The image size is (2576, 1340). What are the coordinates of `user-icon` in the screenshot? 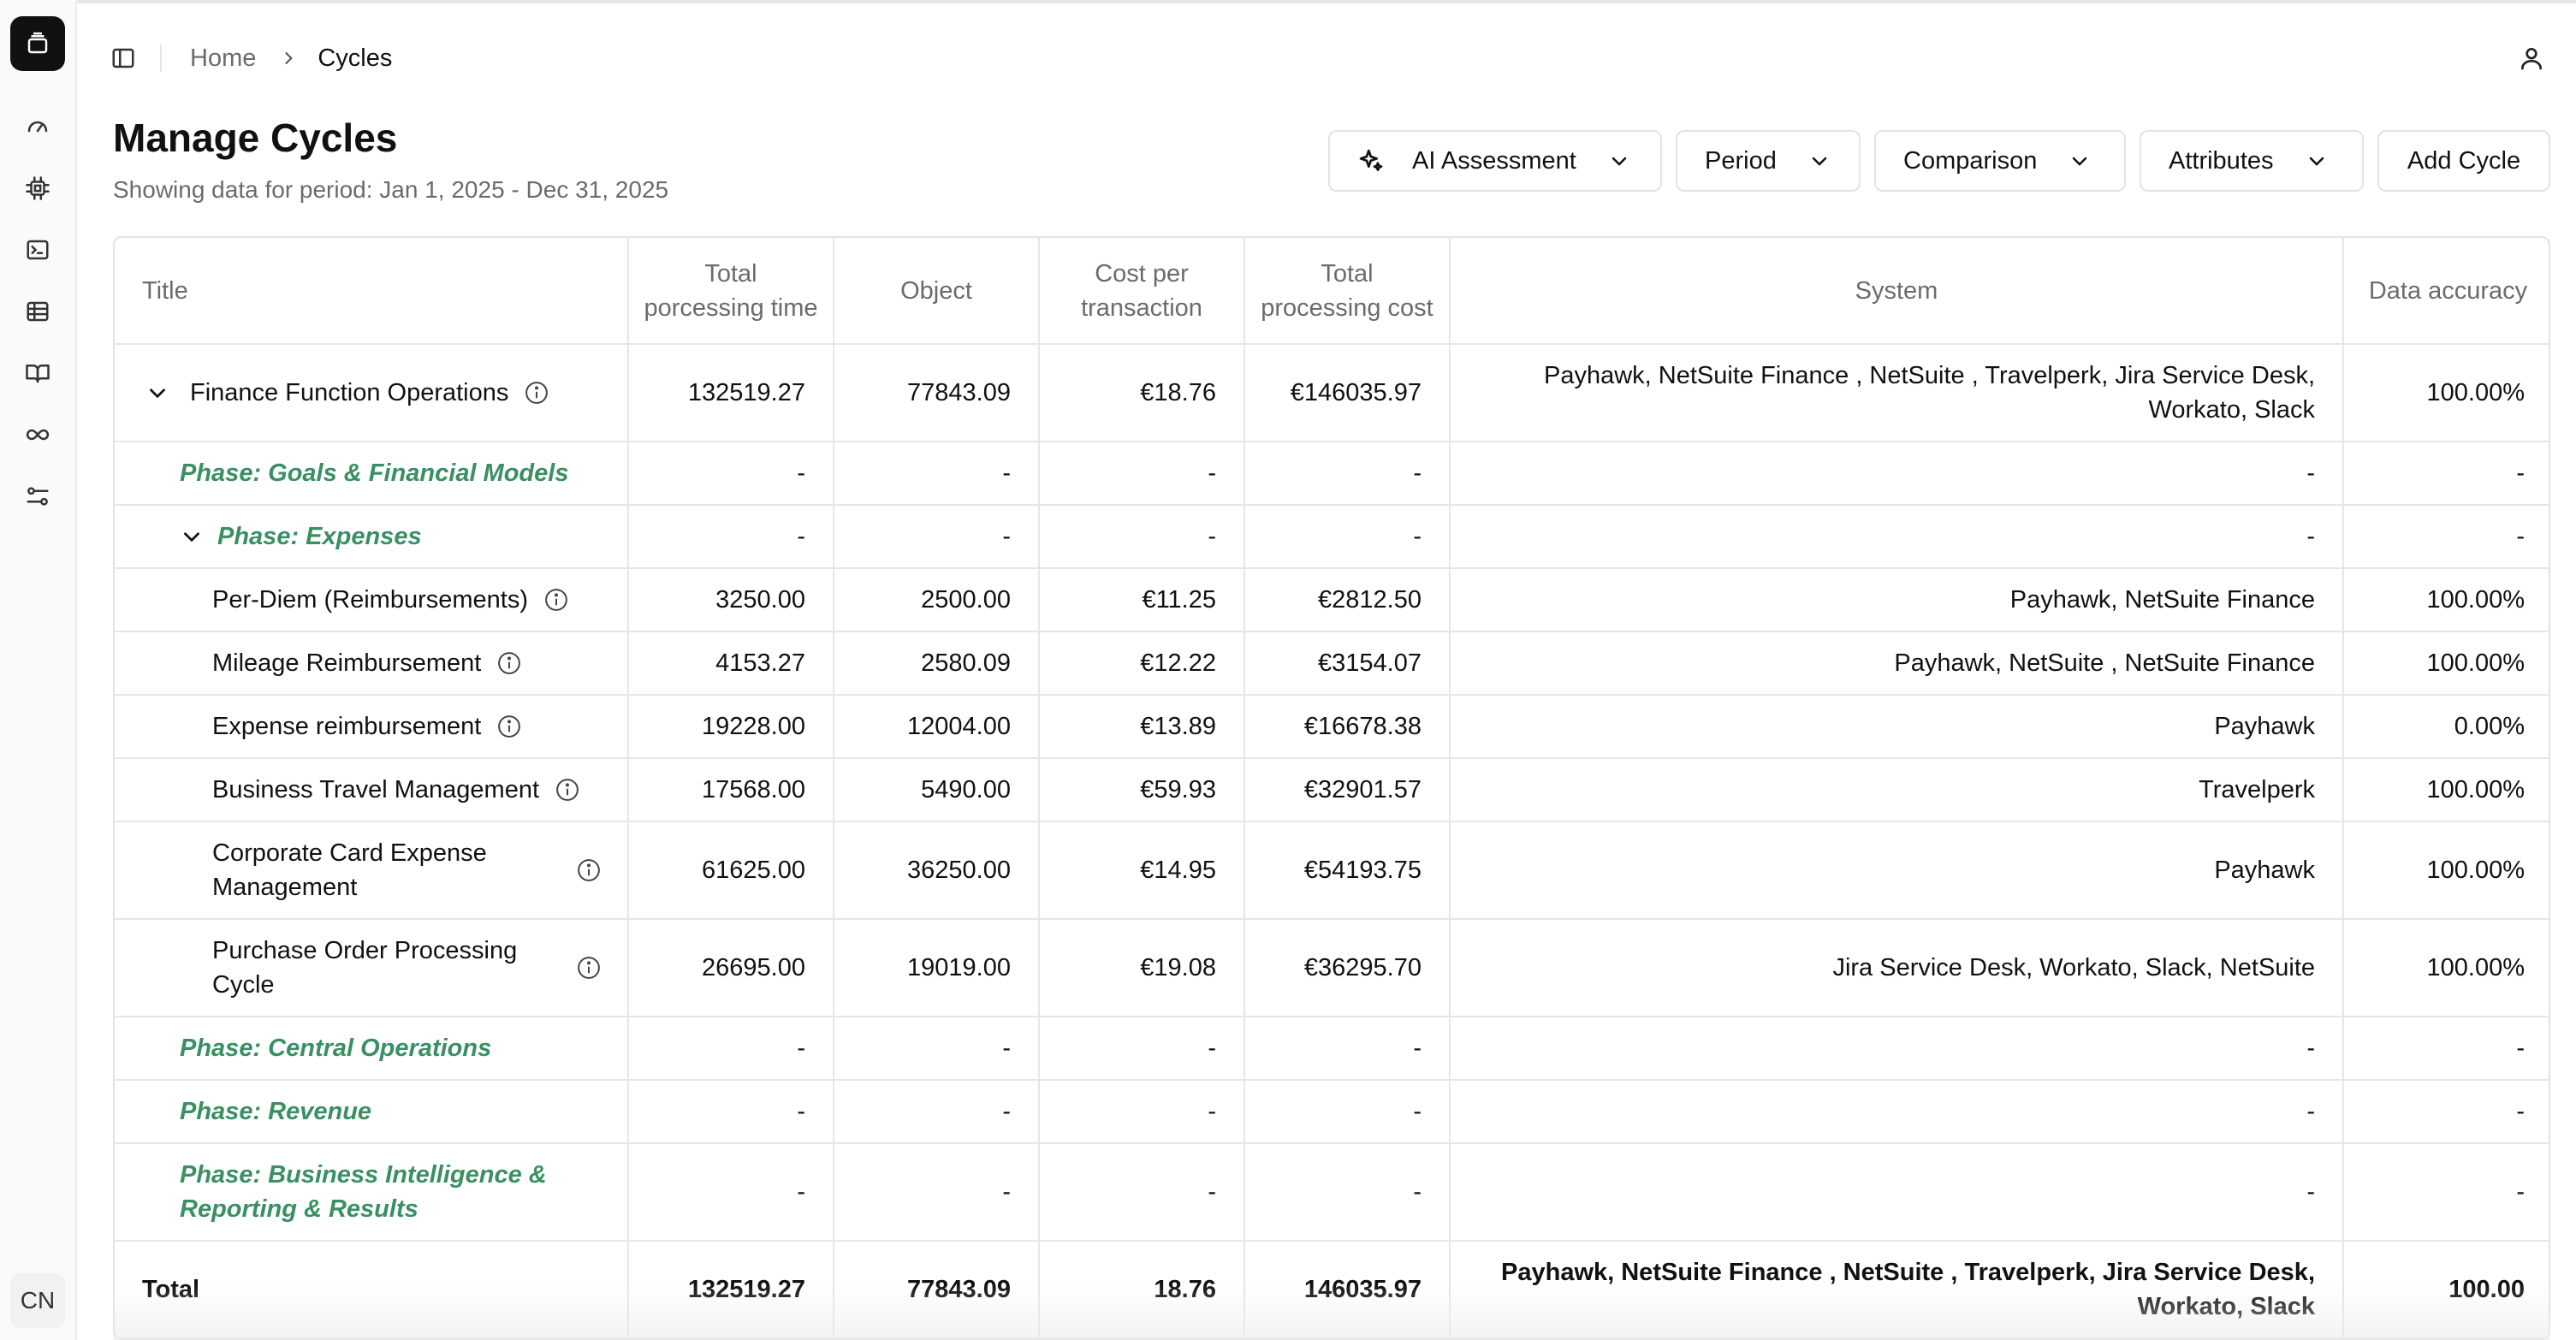 It's located at (2531, 59).